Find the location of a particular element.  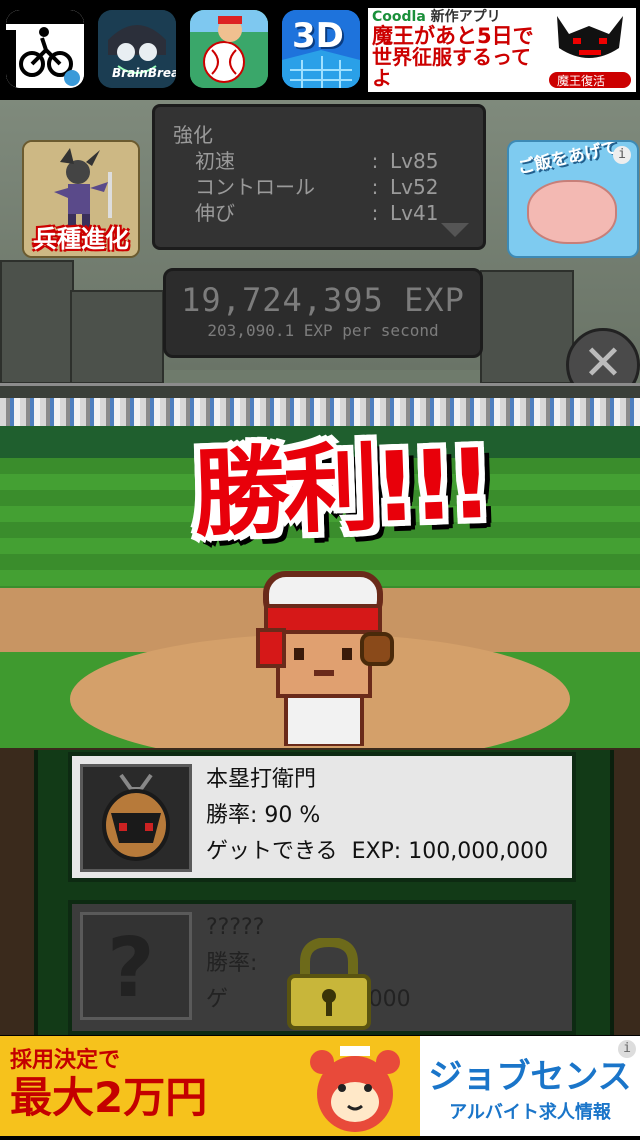

jobsense-logo: ジョブセンス アルバイト求人情報 is located at coordinates (530, 1086).